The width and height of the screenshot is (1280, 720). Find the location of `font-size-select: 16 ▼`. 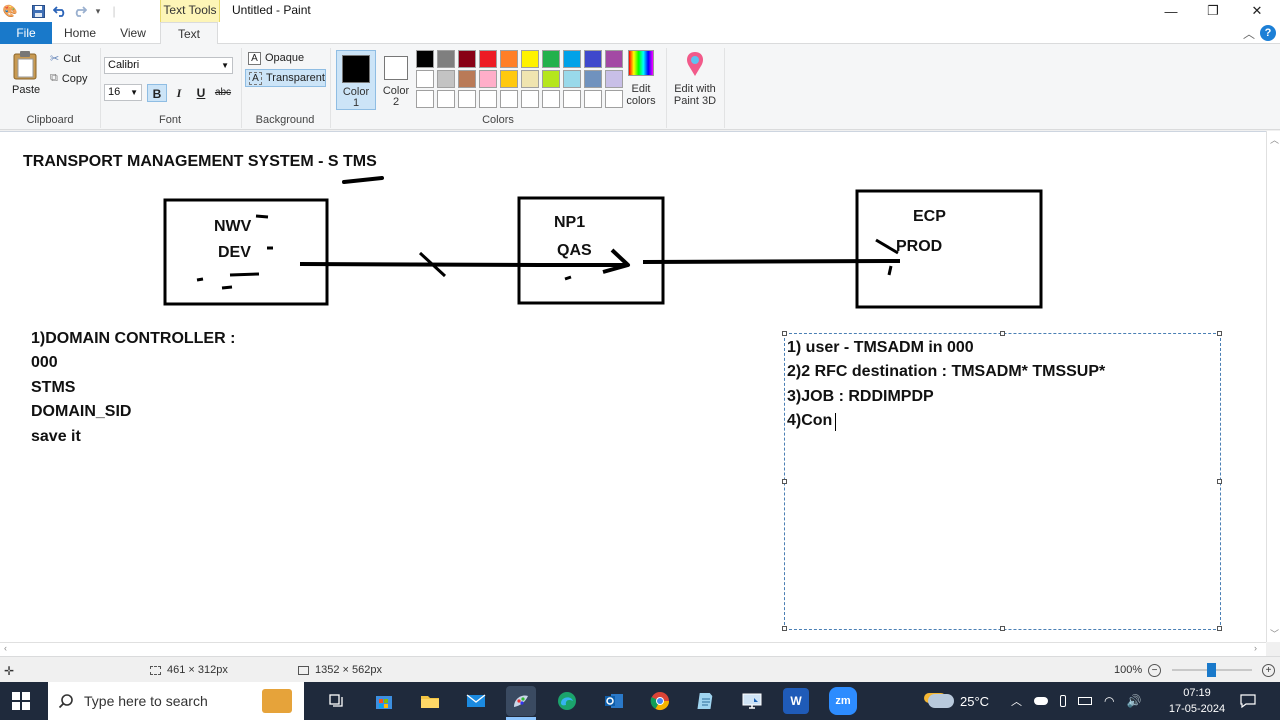

font-size-select: 16 ▼ is located at coordinates (123, 92).